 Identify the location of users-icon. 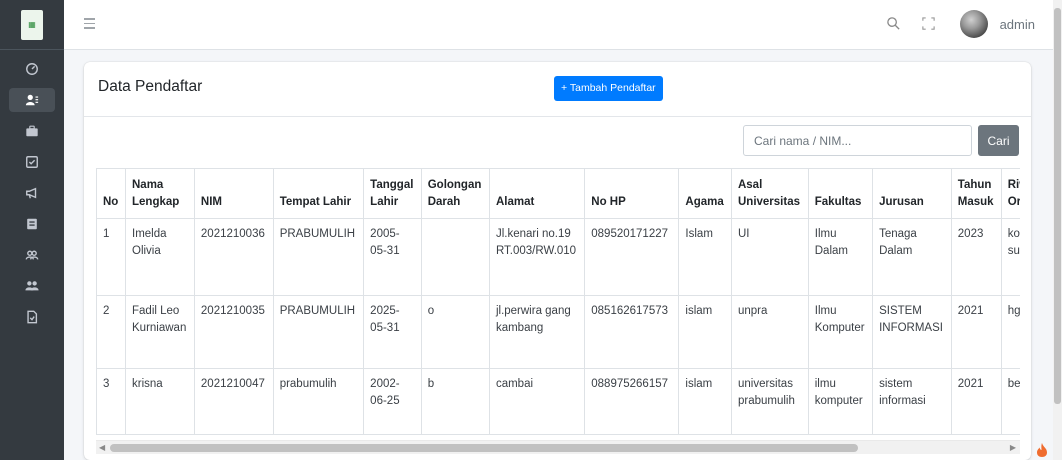
(32, 100).